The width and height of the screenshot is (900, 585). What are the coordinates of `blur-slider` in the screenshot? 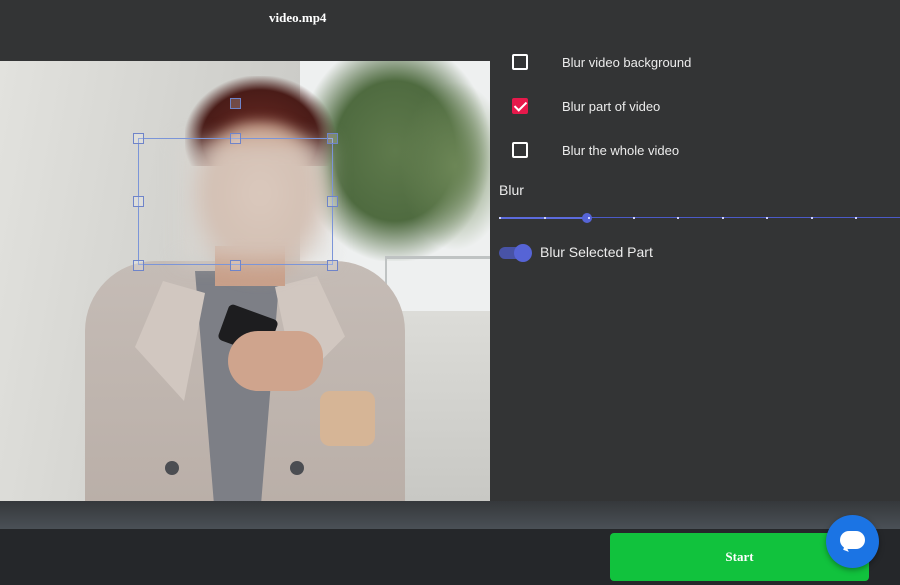 It's located at (699, 218).